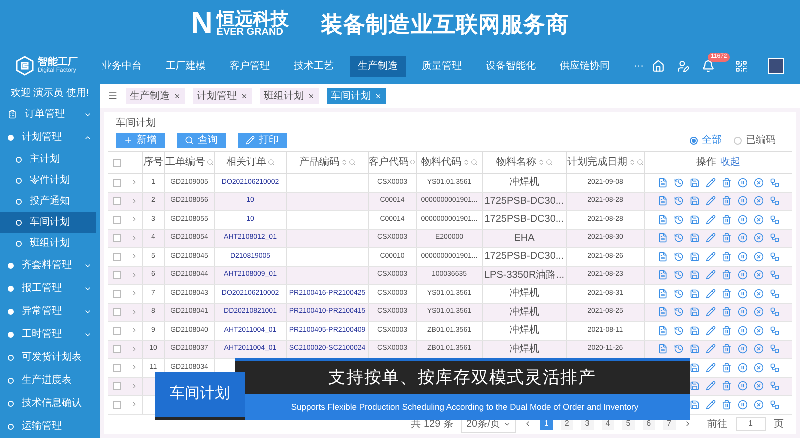  What do you see at coordinates (314, 66) in the screenshot?
I see `nav-item: 技术工艺` at bounding box center [314, 66].